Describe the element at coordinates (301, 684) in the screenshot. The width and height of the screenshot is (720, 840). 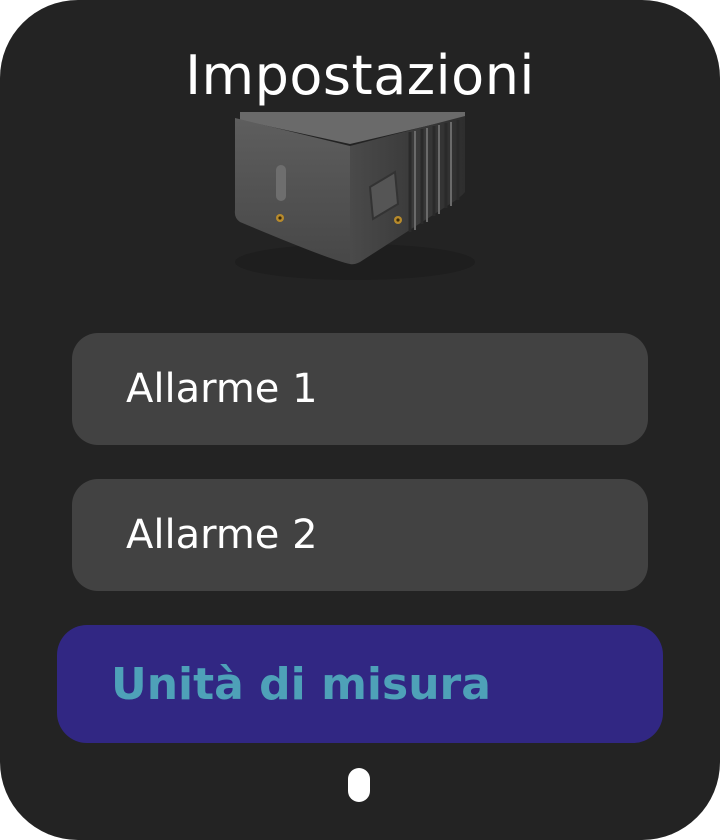
I see `menu-item-label: Unità di misura` at that location.